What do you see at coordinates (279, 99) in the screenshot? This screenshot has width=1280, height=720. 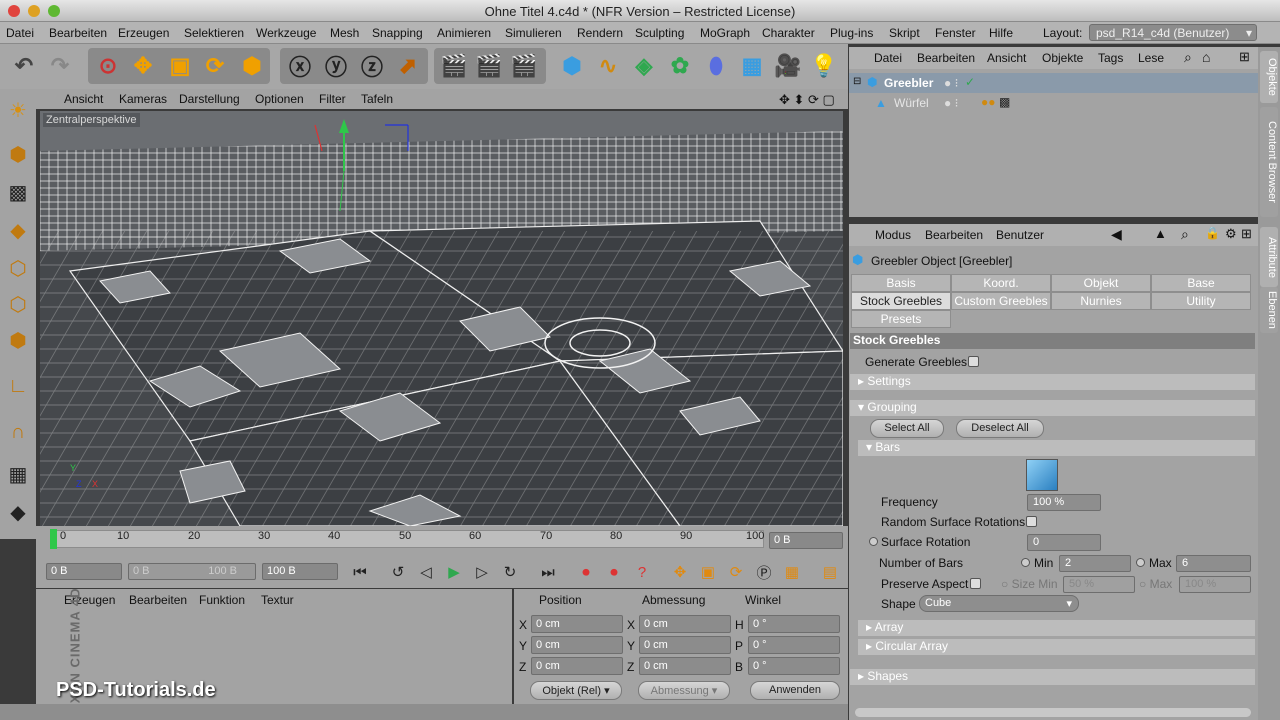 I see `vp-menu-optionen: Optionen` at bounding box center [279, 99].